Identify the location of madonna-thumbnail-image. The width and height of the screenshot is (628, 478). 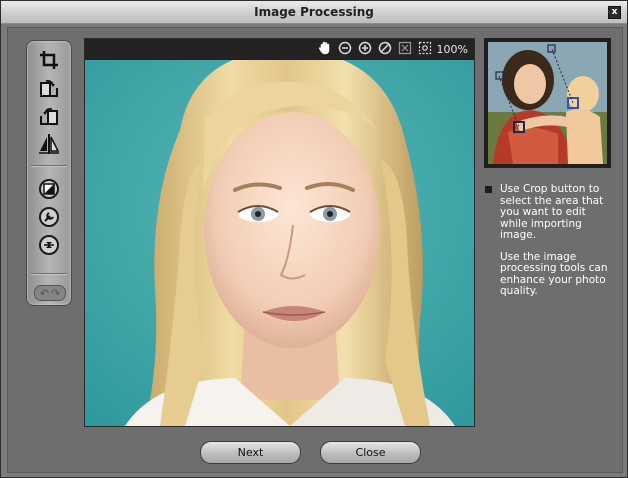
(547, 103).